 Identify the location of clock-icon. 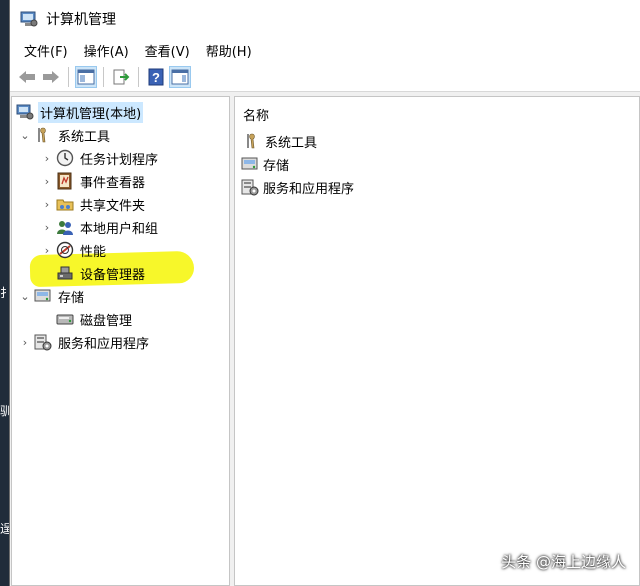
(65, 158).